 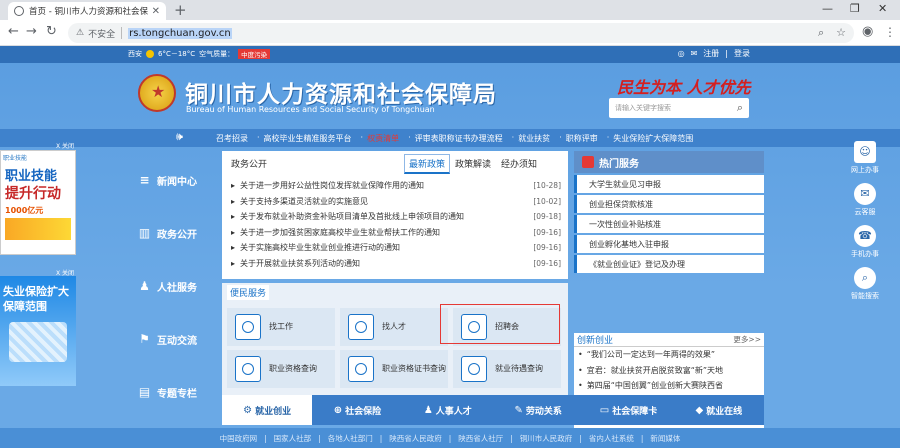 I want to click on weibo-icon: ◎, so click(x=681, y=53).